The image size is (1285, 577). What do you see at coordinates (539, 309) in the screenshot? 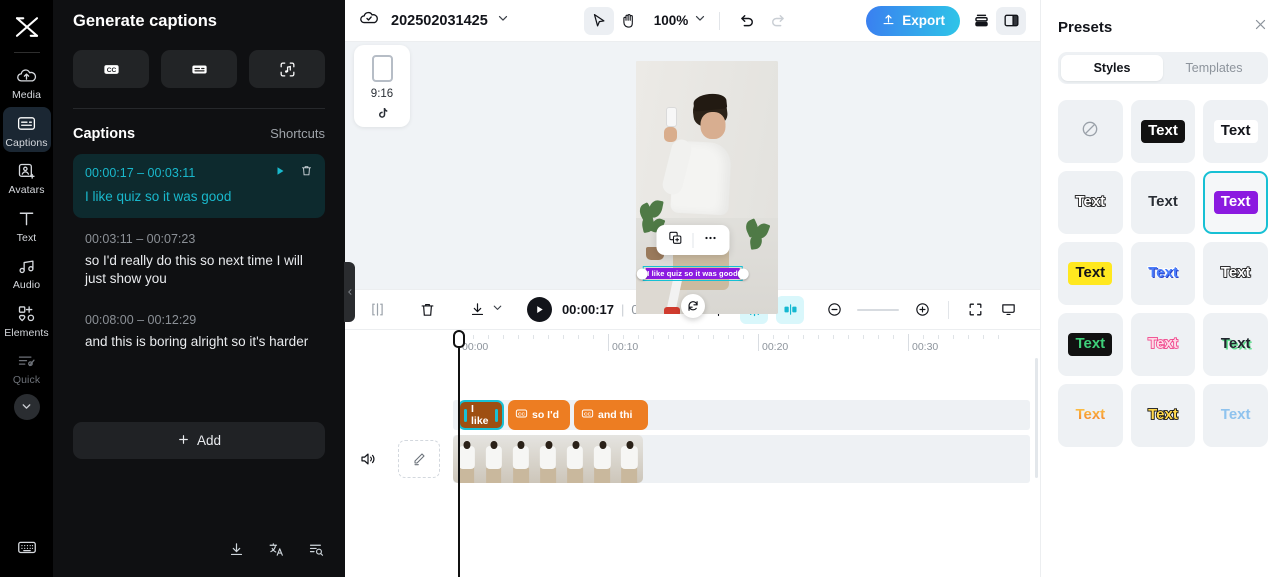
I see `play-button` at bounding box center [539, 309].